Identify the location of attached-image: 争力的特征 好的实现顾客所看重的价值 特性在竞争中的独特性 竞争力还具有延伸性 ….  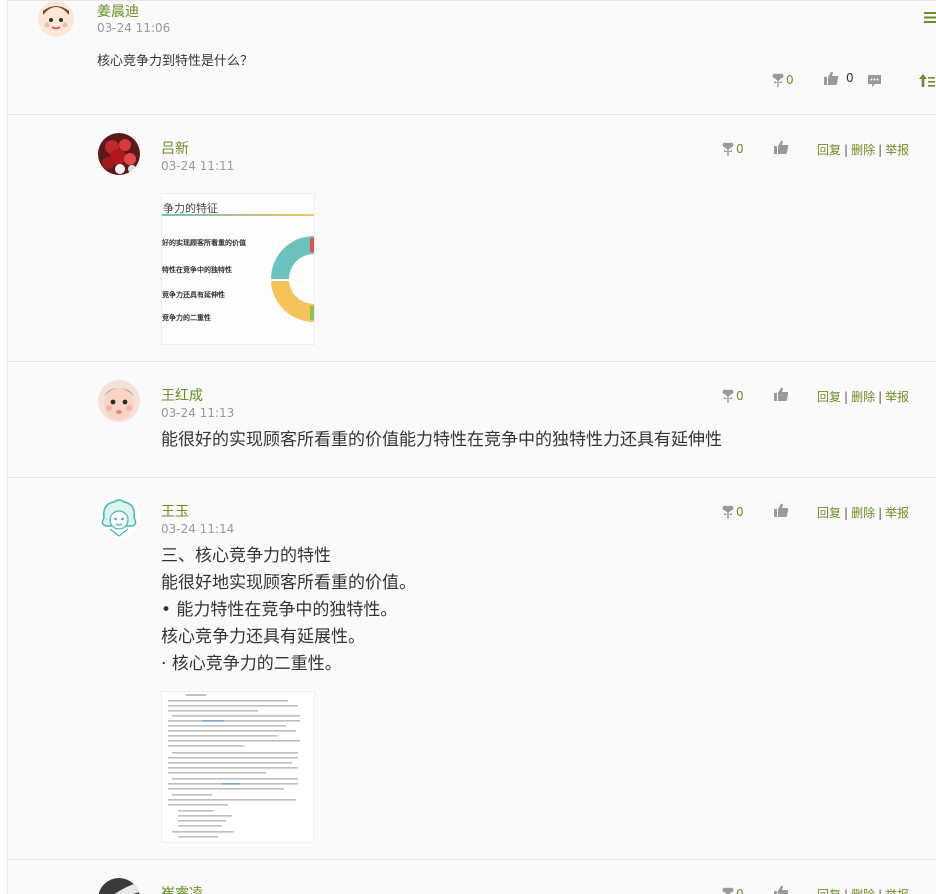
(238, 269).